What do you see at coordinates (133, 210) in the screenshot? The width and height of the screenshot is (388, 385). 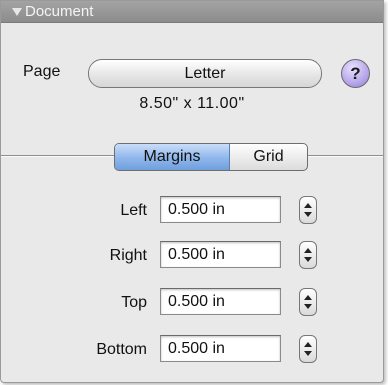 I see `margin-left-label: Left` at bounding box center [133, 210].